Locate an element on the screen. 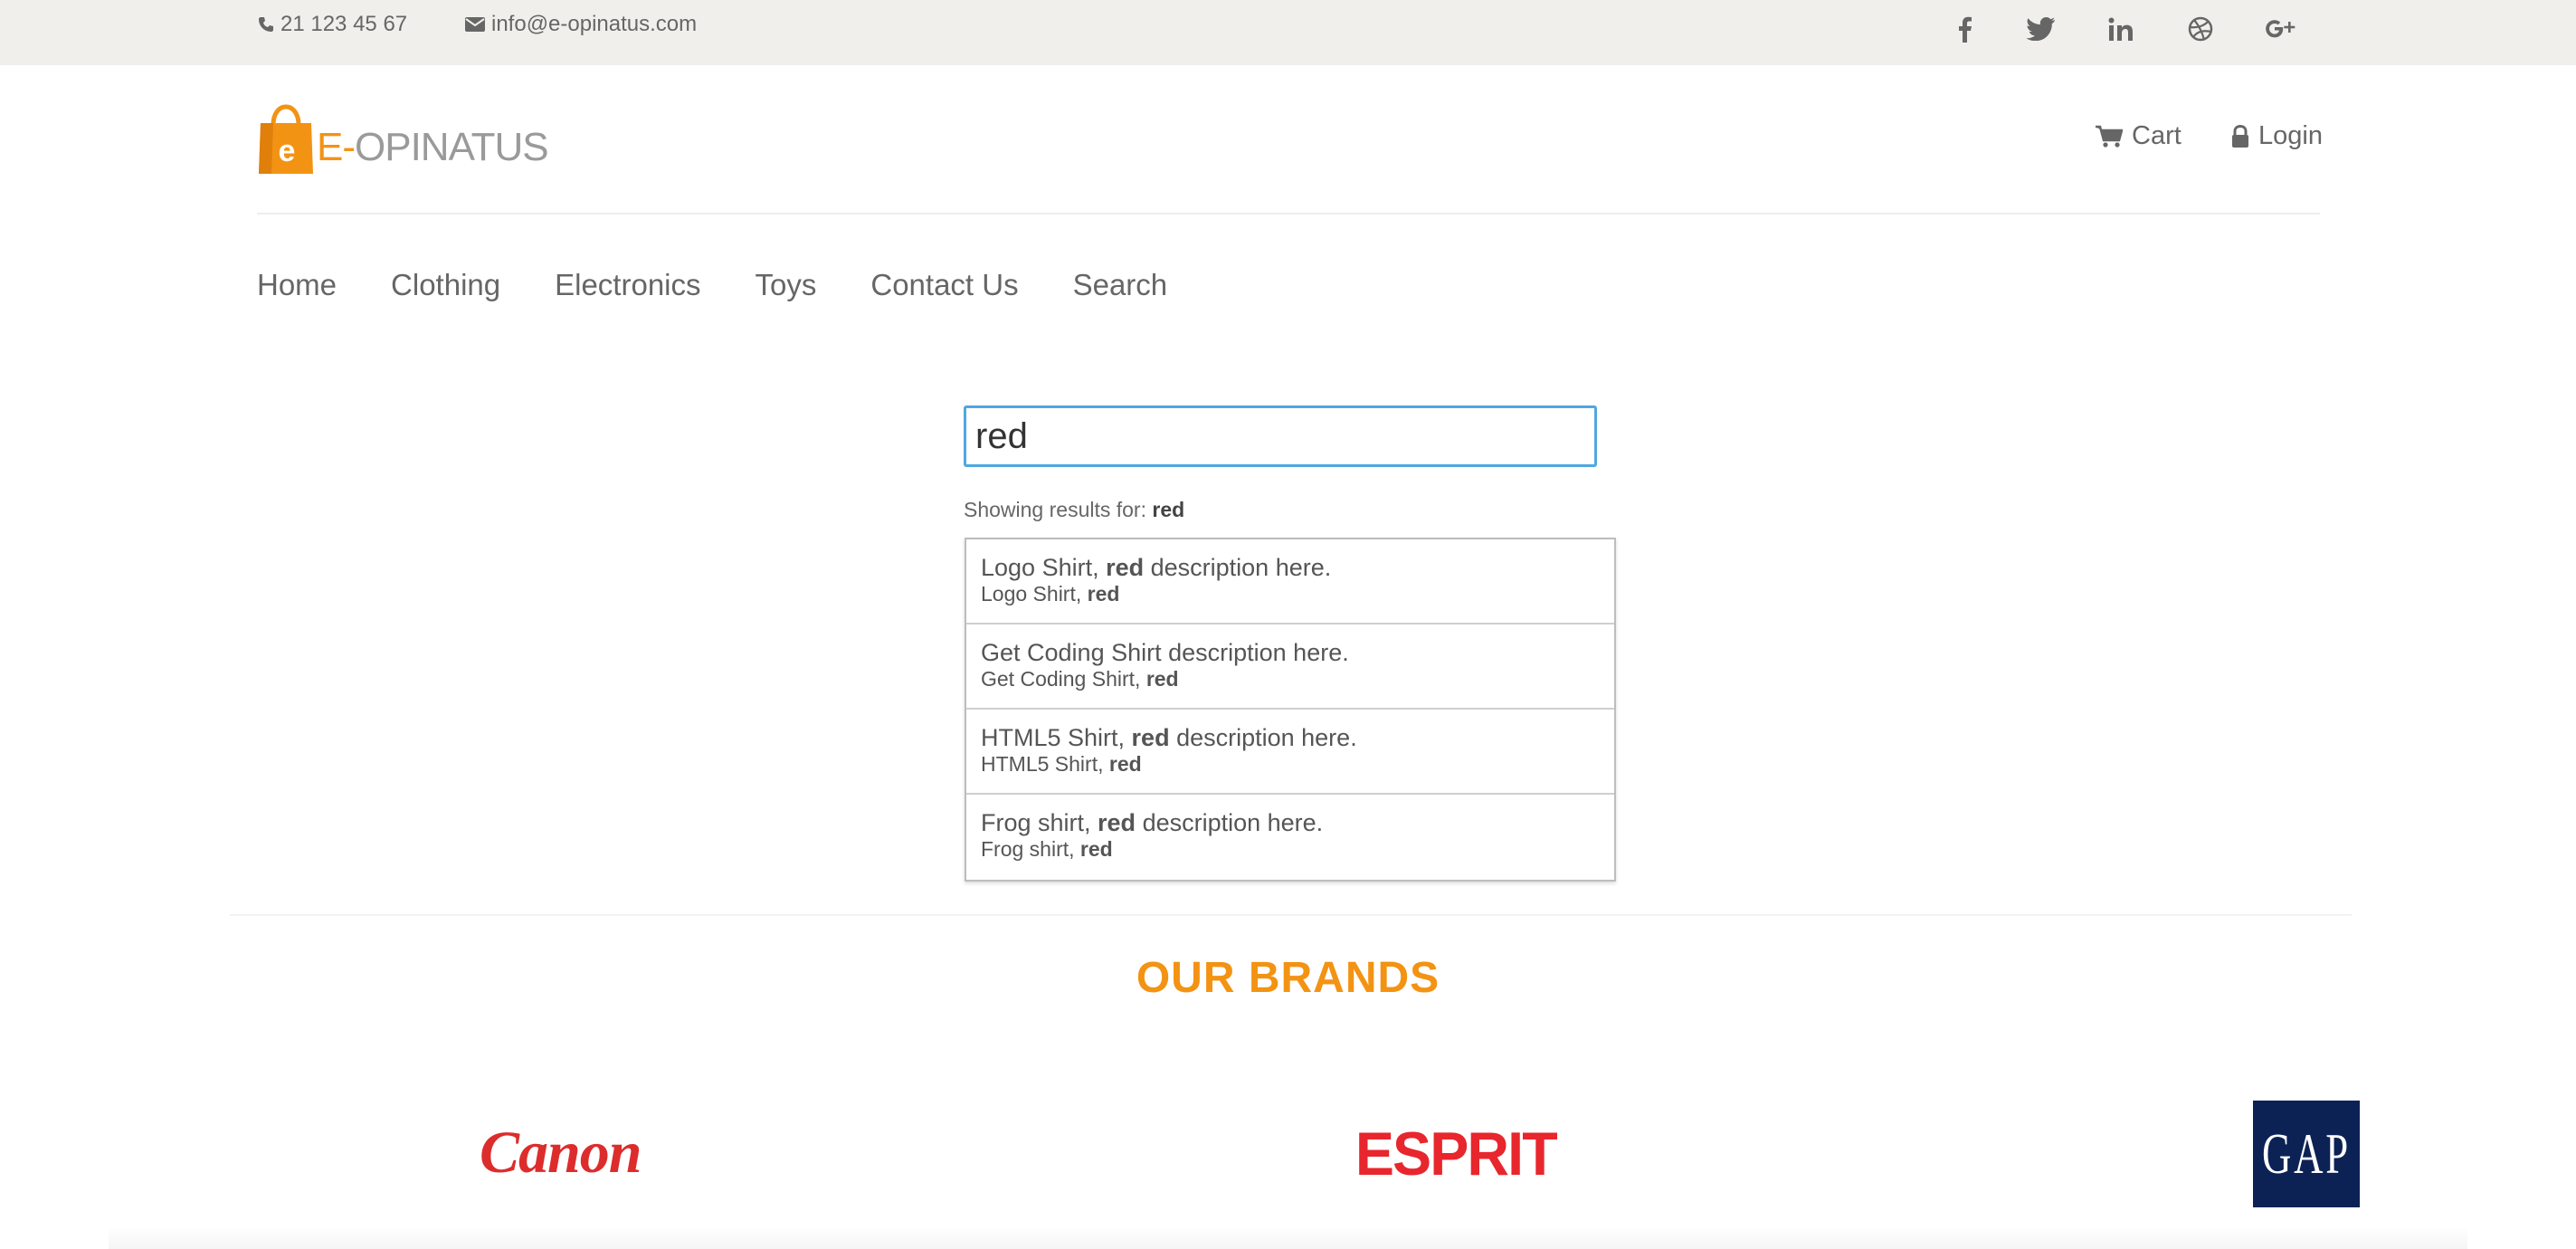 This screenshot has height=1249, width=2576. section-divider is located at coordinates (1291, 915).